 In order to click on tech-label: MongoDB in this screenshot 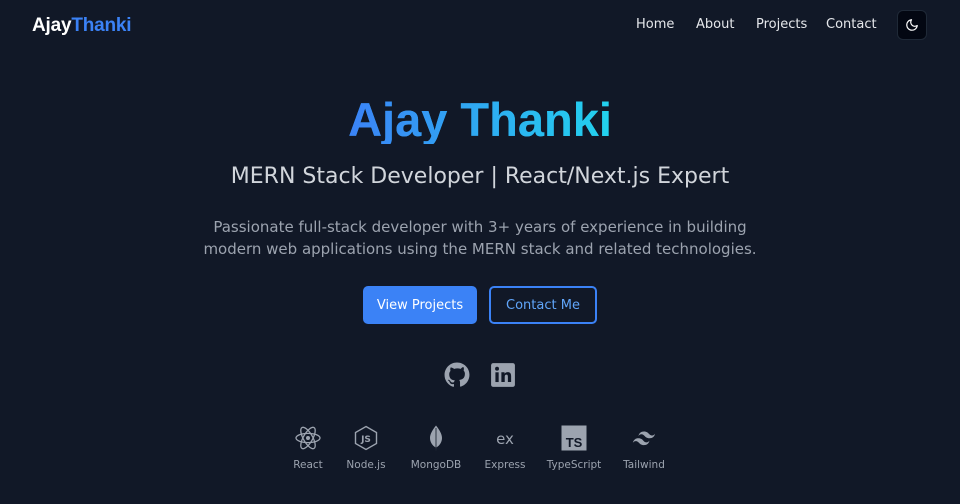, I will do `click(436, 465)`.